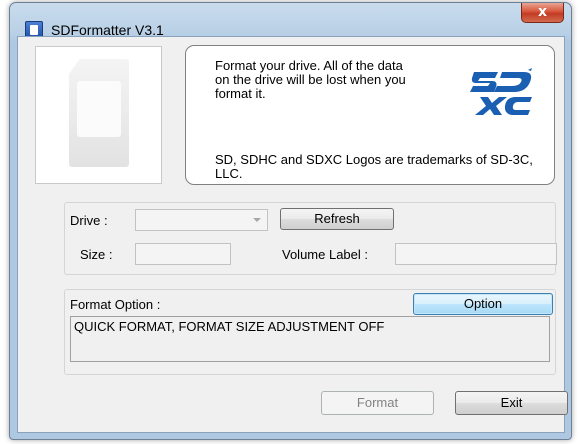  What do you see at coordinates (310, 339) in the screenshot?
I see `format-option-display: QUICK FORMAT, FORMAT SIZE ADJUSTMENT OFF` at bounding box center [310, 339].